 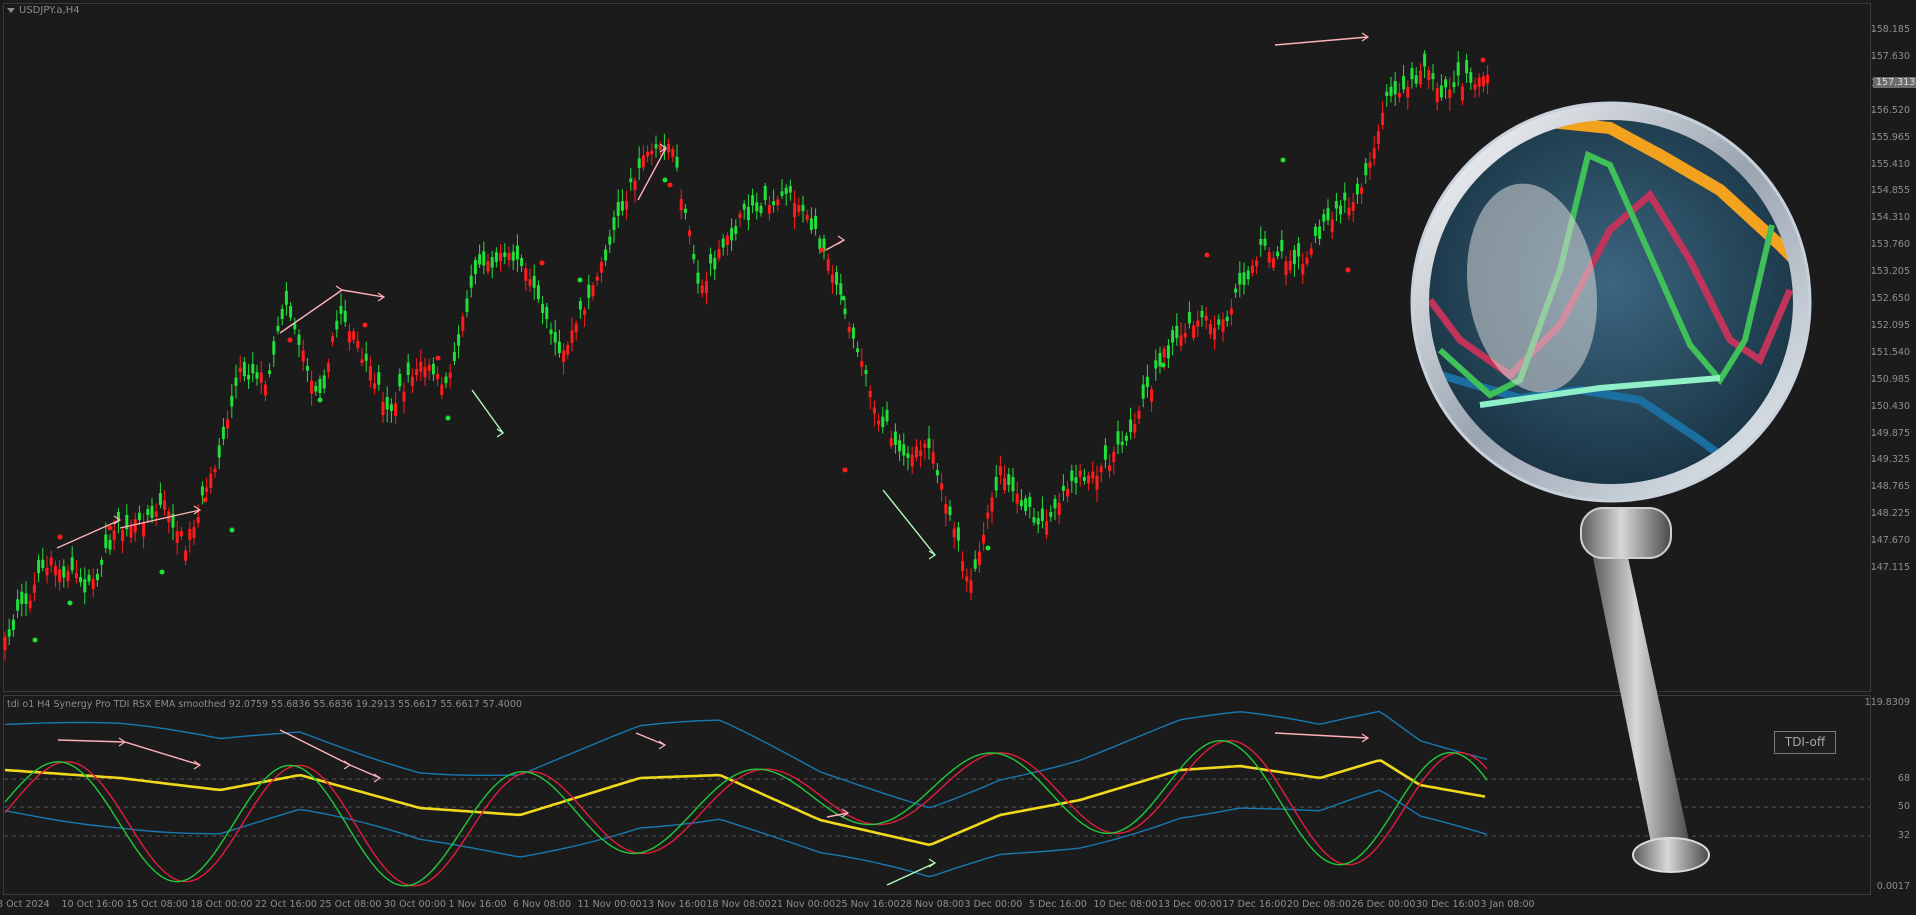 I want to click on upper-band-line, so click(x=746, y=759).